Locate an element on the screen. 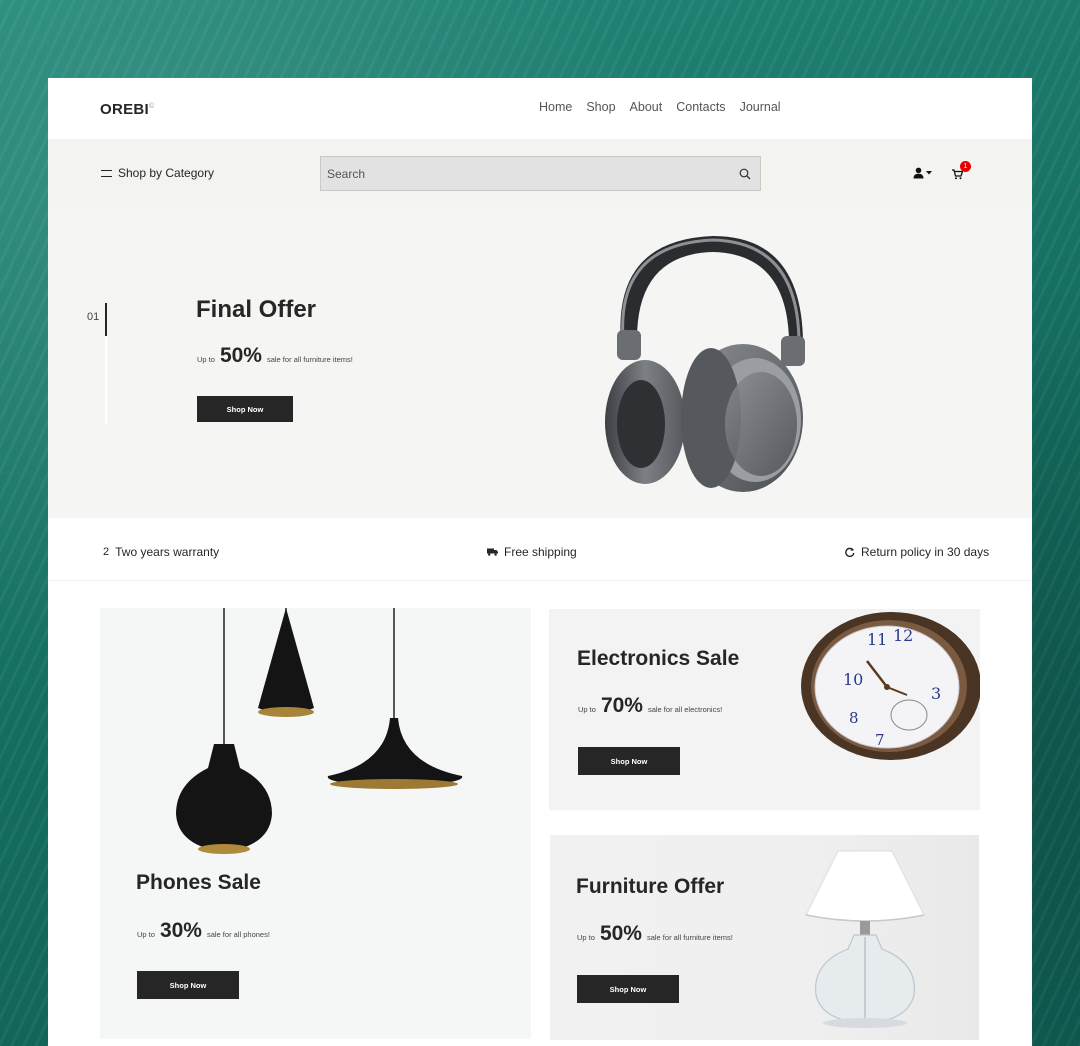 This screenshot has height=1046, width=1080. main-nav: Home Shop About Contacts Journal is located at coordinates (667, 107).